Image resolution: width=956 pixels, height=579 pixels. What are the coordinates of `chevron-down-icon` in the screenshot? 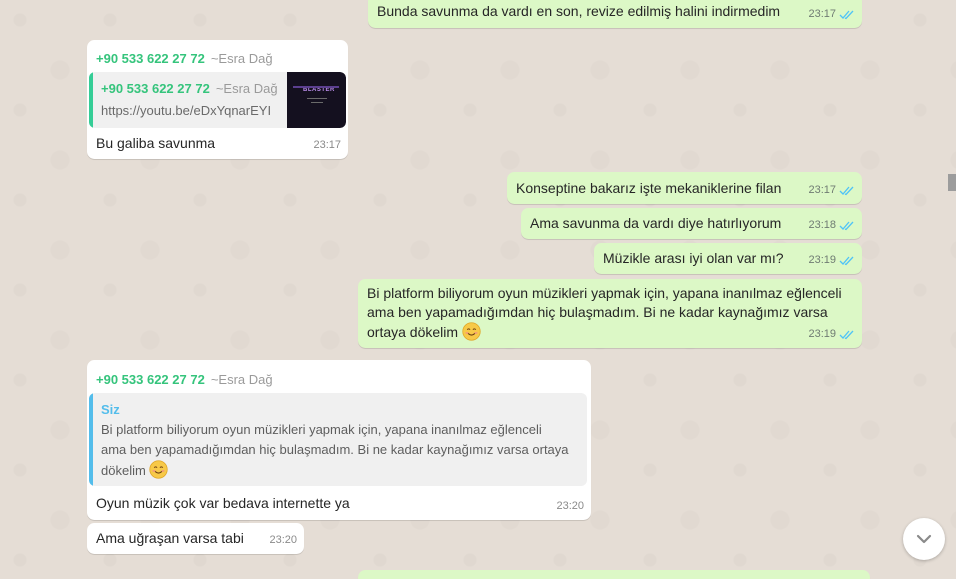 It's located at (924, 539).